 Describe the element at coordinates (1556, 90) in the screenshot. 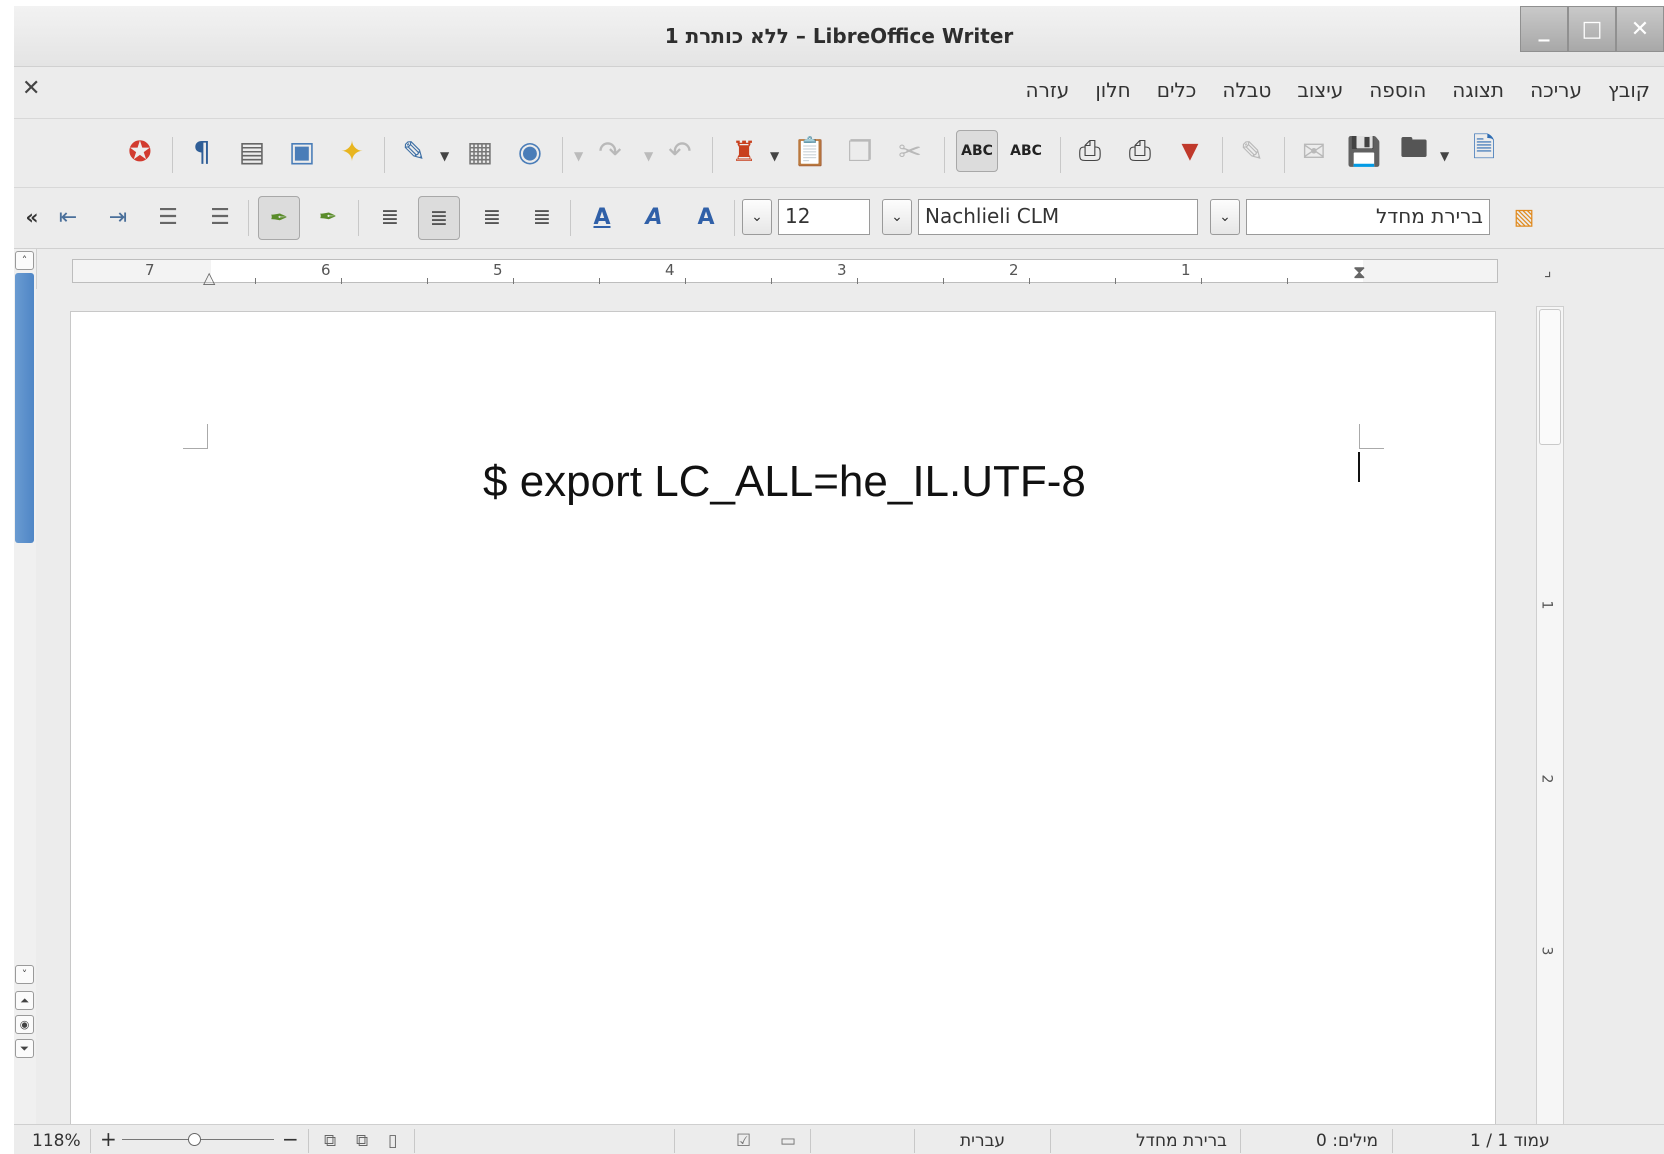

I see `menu-edit: עריכה` at that location.